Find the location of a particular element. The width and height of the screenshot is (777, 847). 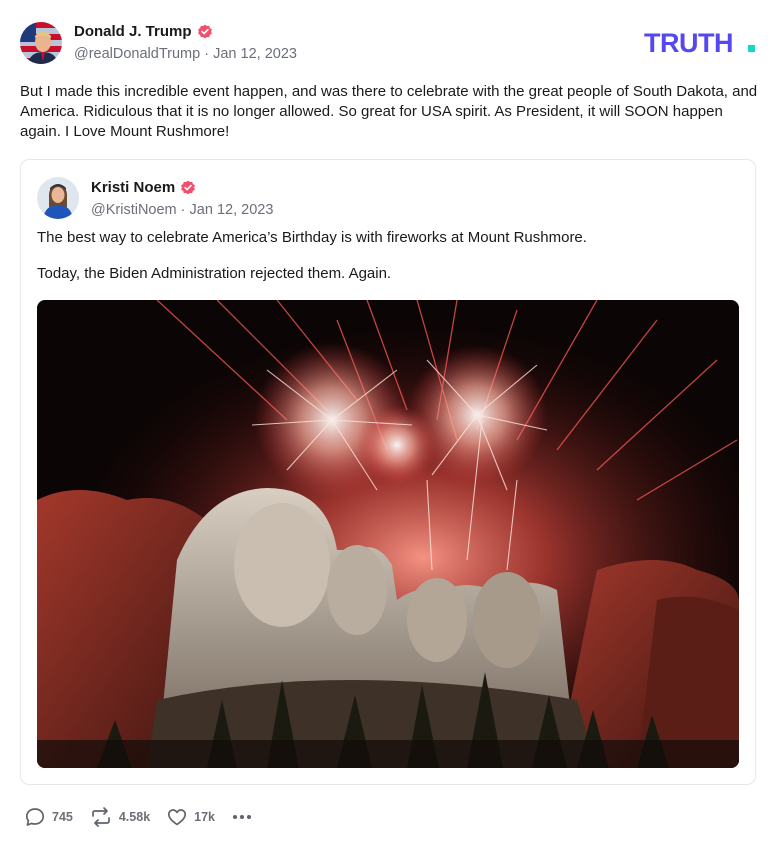

quoted-author-handle: @KristiNoem is located at coordinates (134, 210).